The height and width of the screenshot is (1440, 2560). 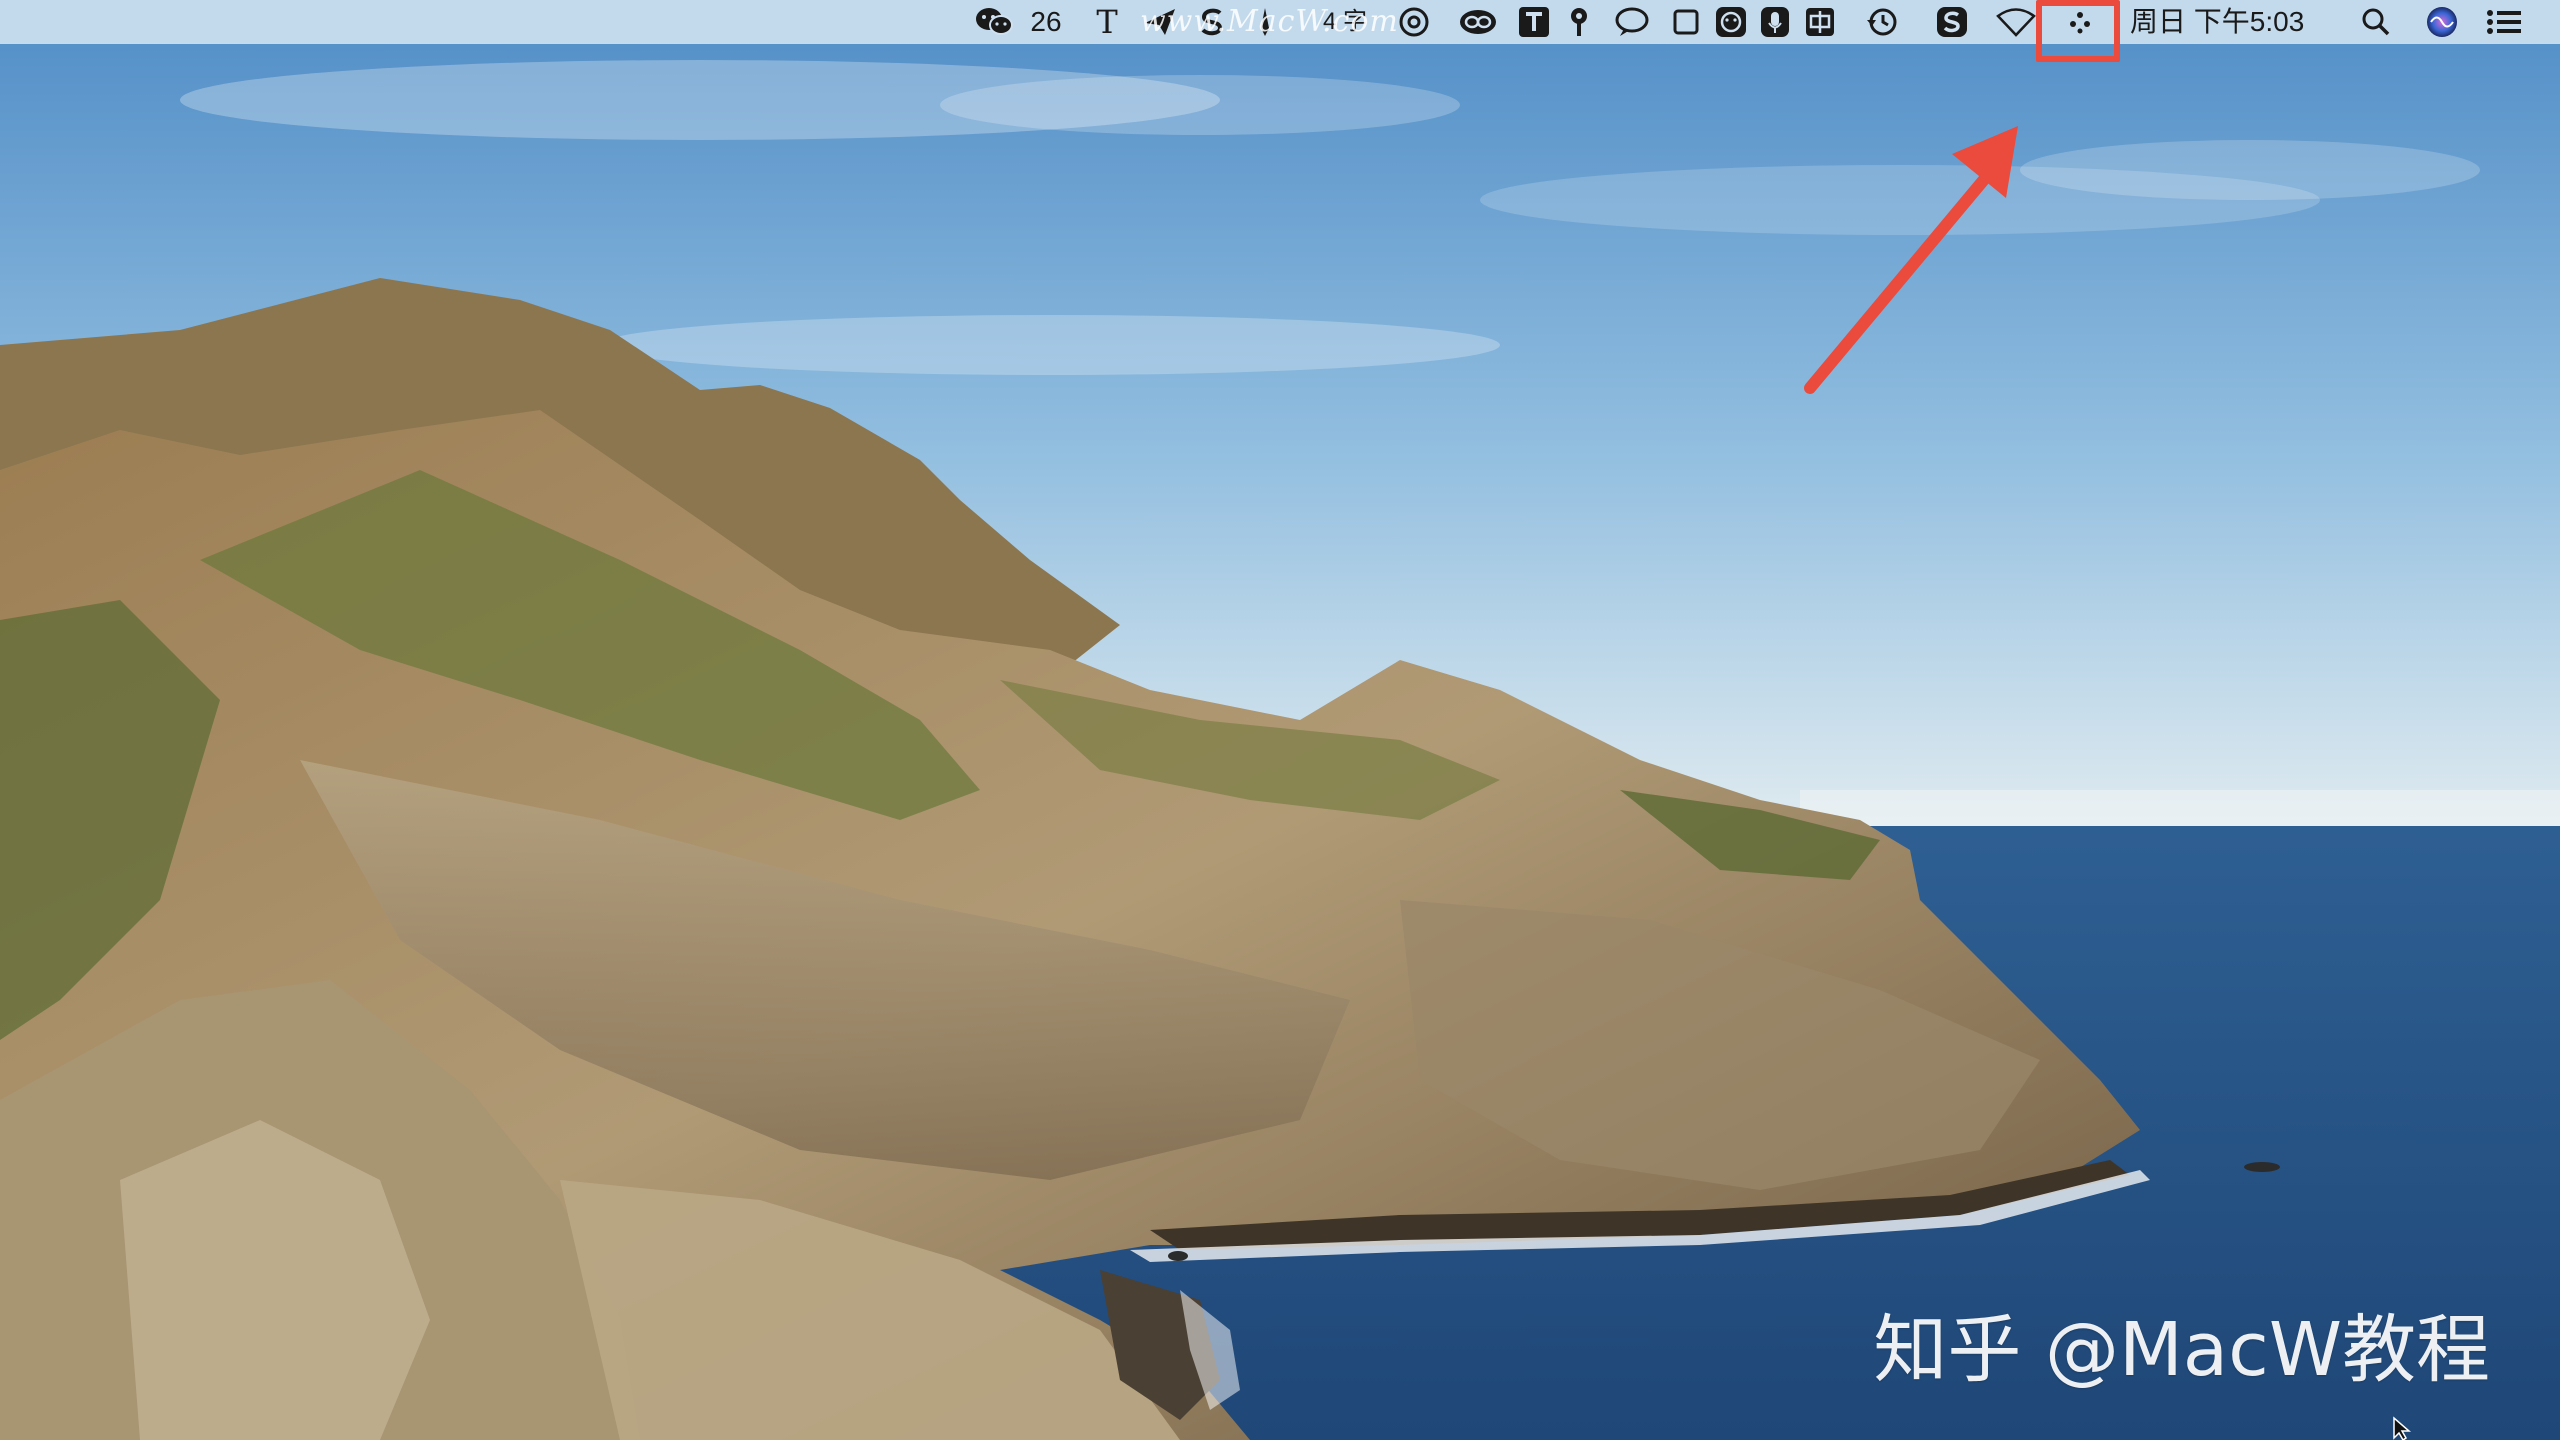 What do you see at coordinates (1269, 21) in the screenshot?
I see `site-watermark: www.MacW.com` at bounding box center [1269, 21].